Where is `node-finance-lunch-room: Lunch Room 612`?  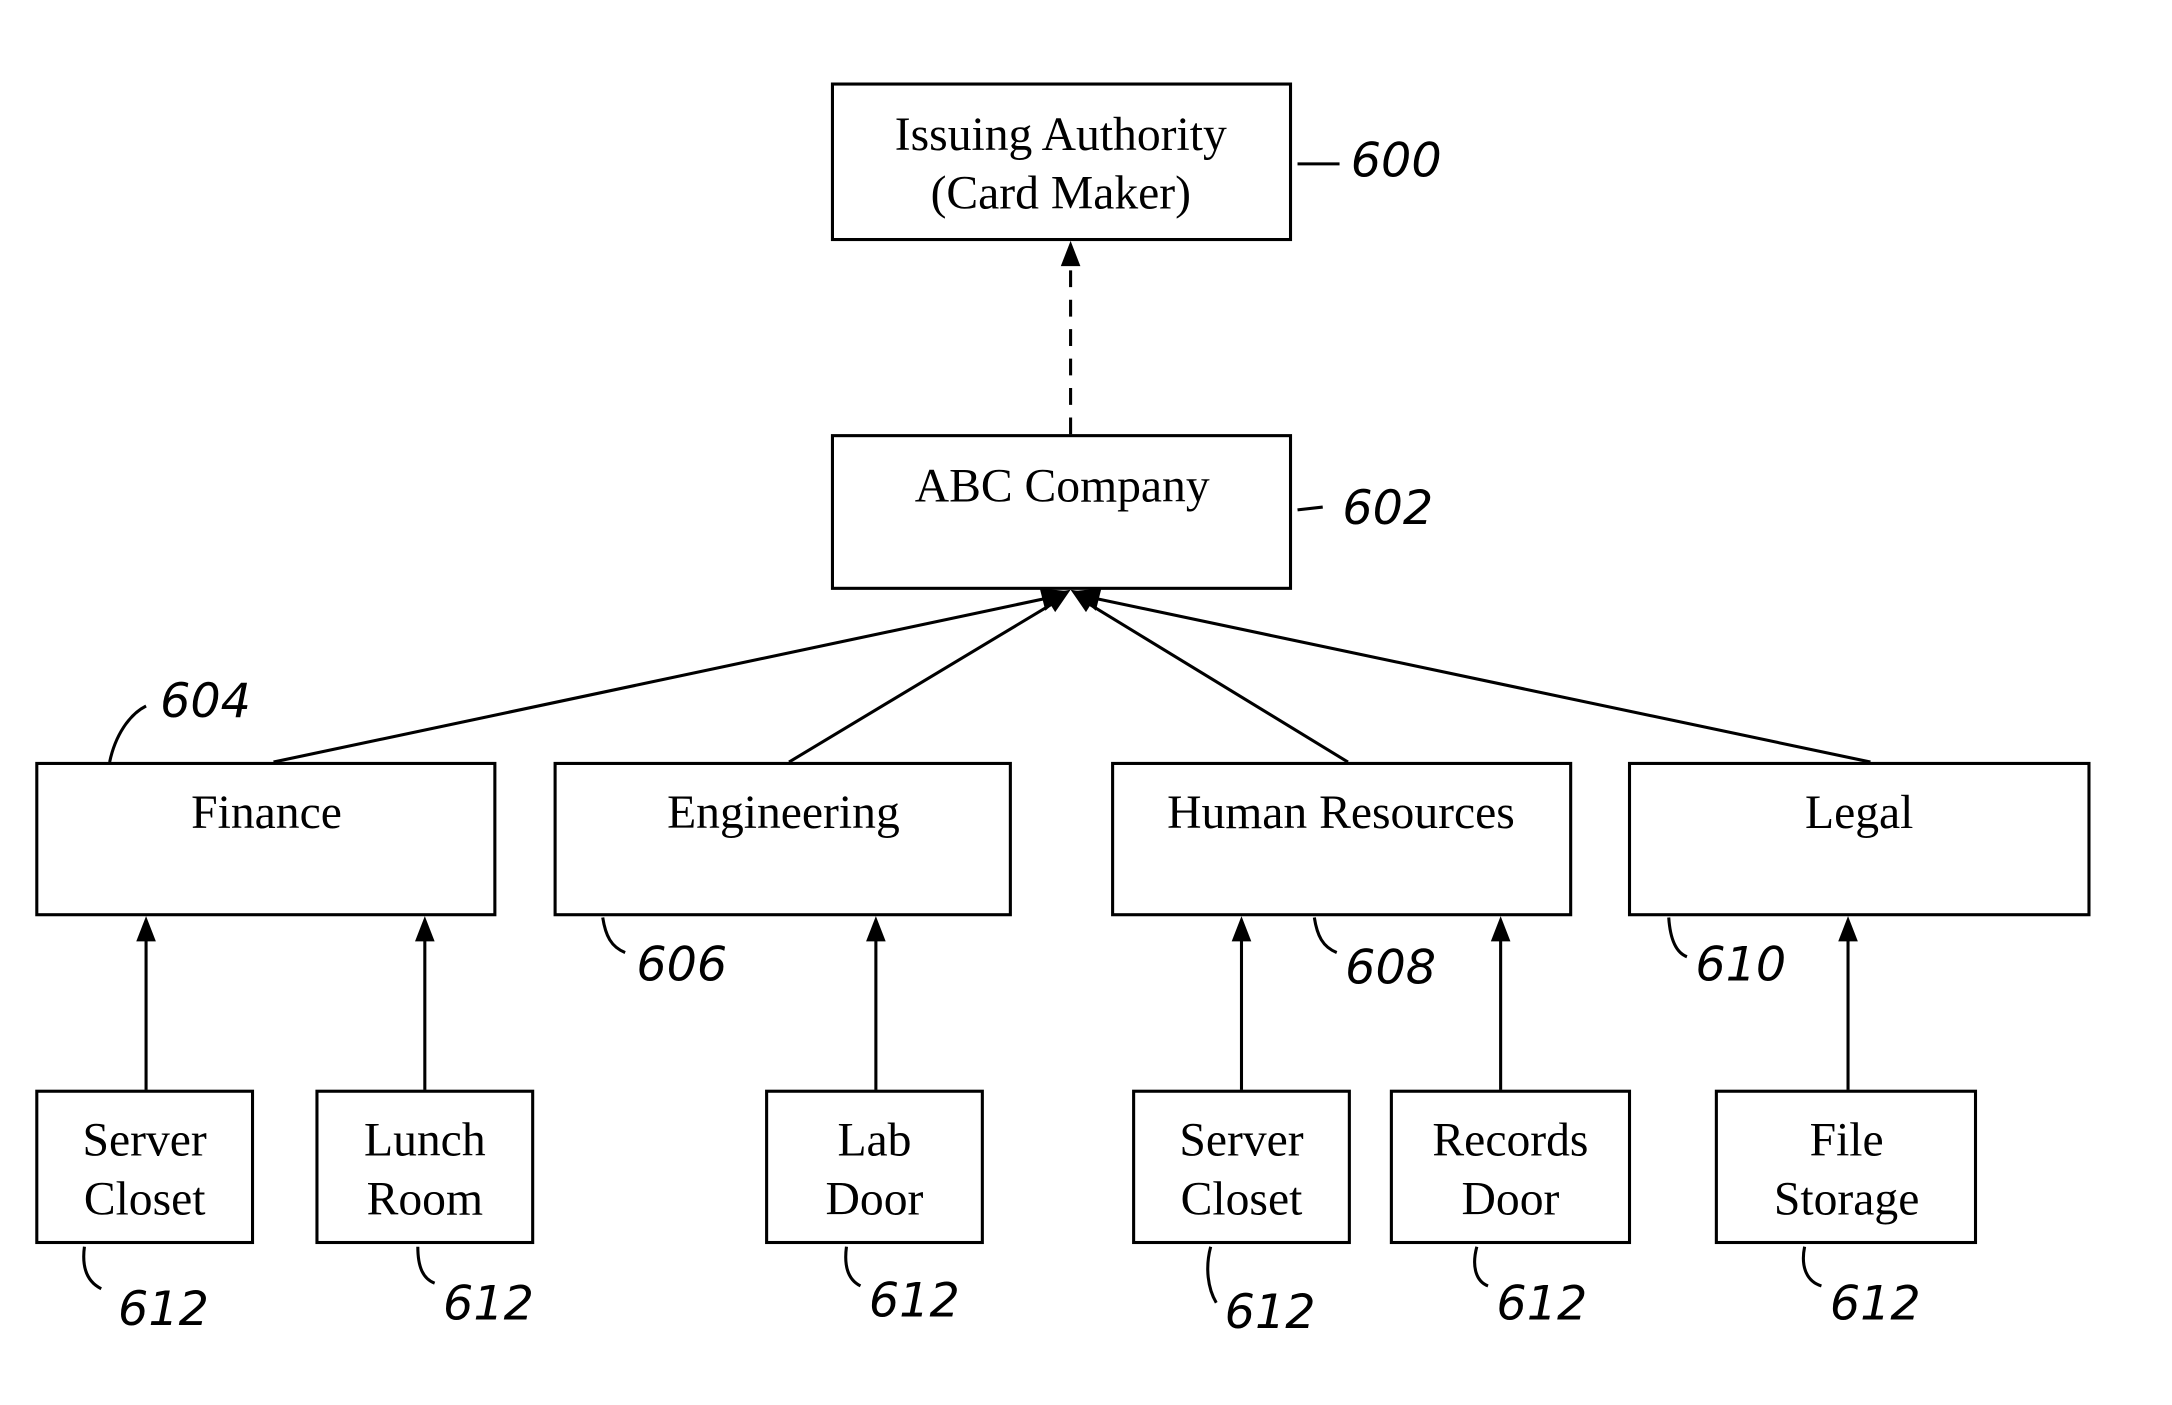
node-finance-lunch-room: Lunch Room 612 is located at coordinates (425, 1210).